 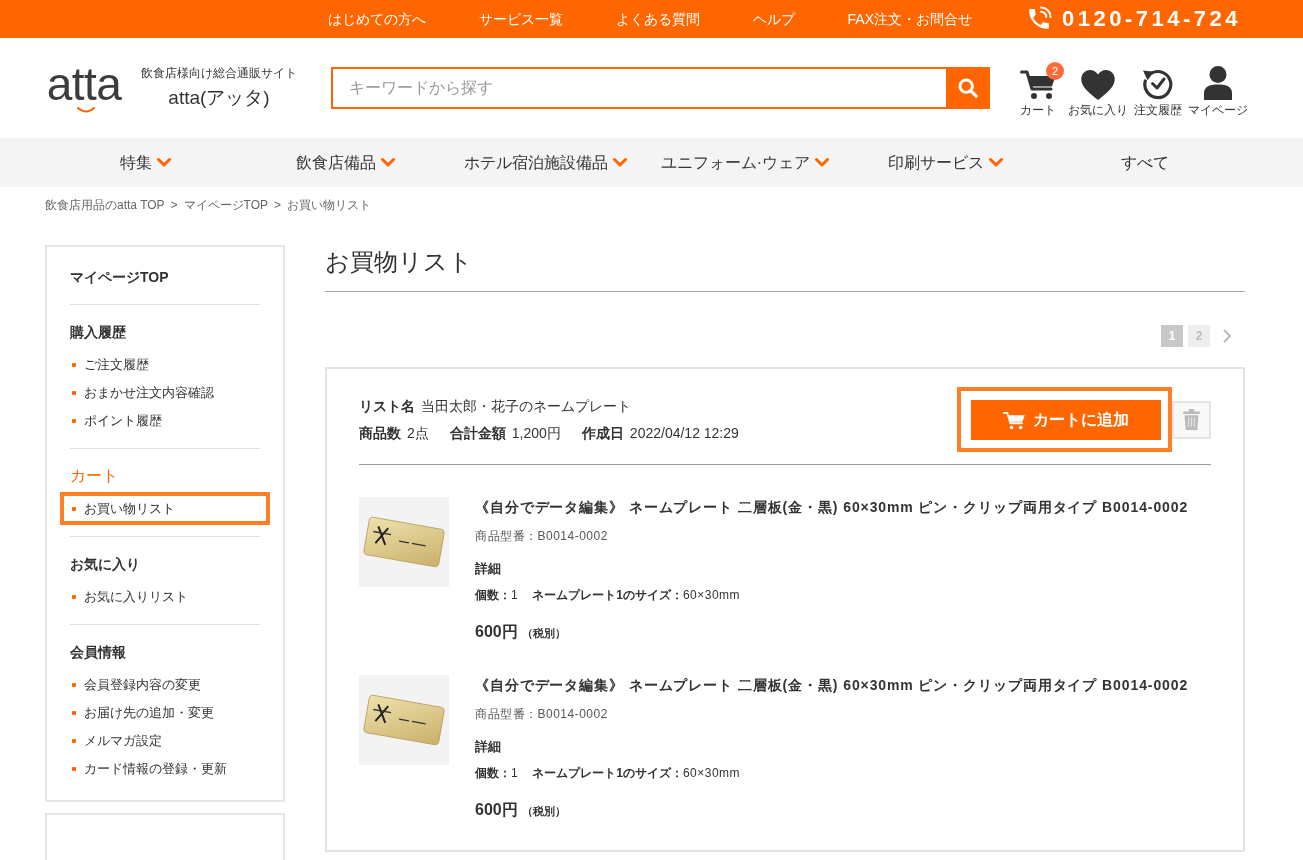 What do you see at coordinates (165, 421) in the screenshot?
I see `sidebar-link: ポイント履歴` at bounding box center [165, 421].